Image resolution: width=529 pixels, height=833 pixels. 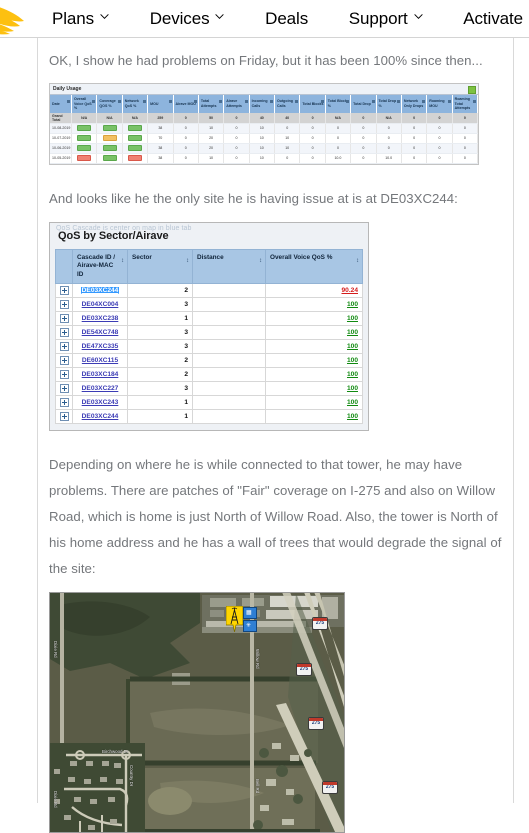 I want to click on nav-item-activate: Activate, so click(x=493, y=19).